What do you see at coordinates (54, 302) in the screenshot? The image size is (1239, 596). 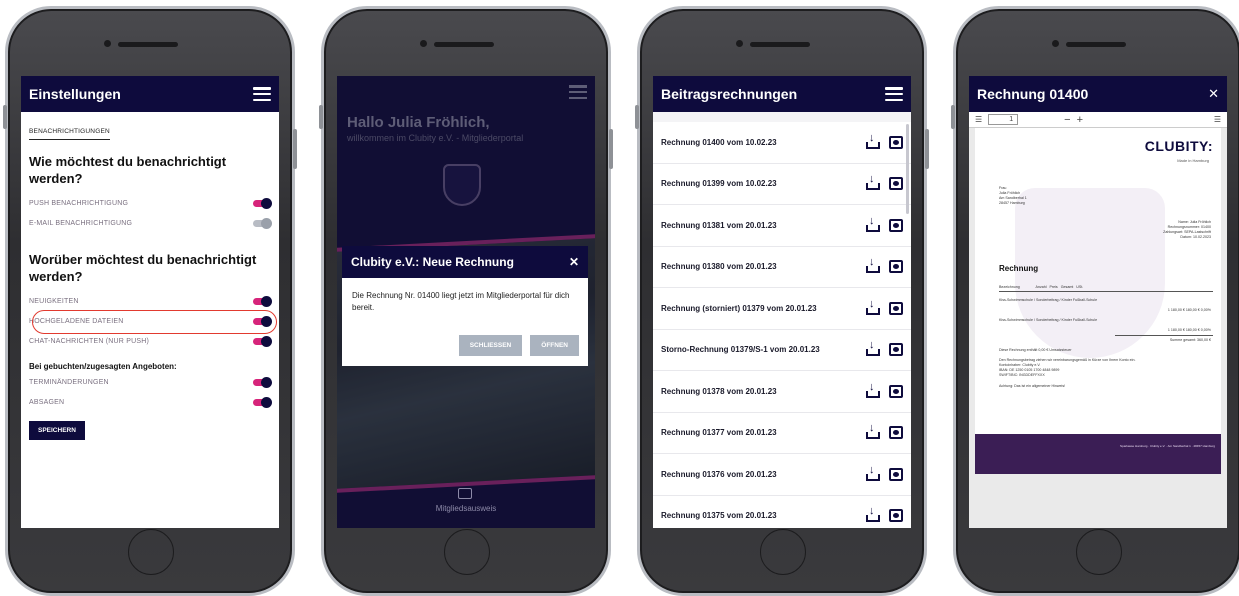 I see `toggle-label: NEUIGKEITEN` at bounding box center [54, 302].